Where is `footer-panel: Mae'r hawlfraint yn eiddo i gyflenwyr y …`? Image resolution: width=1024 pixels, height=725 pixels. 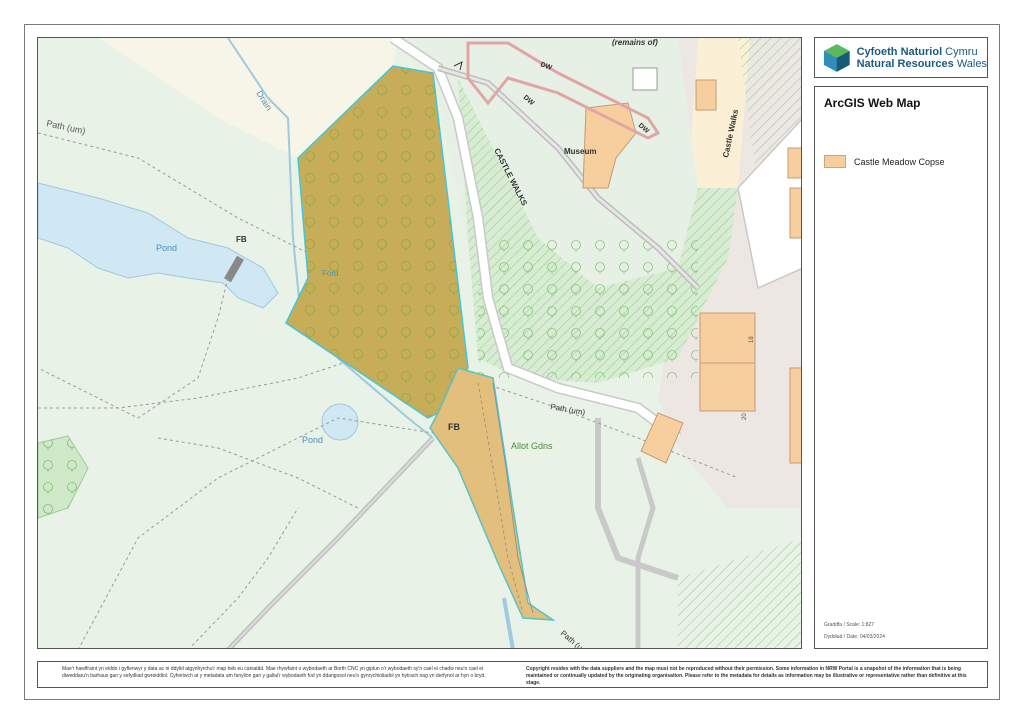 footer-panel: Mae'r hawlfraint yn eiddo i gyflenwyr y … is located at coordinates (512, 674).